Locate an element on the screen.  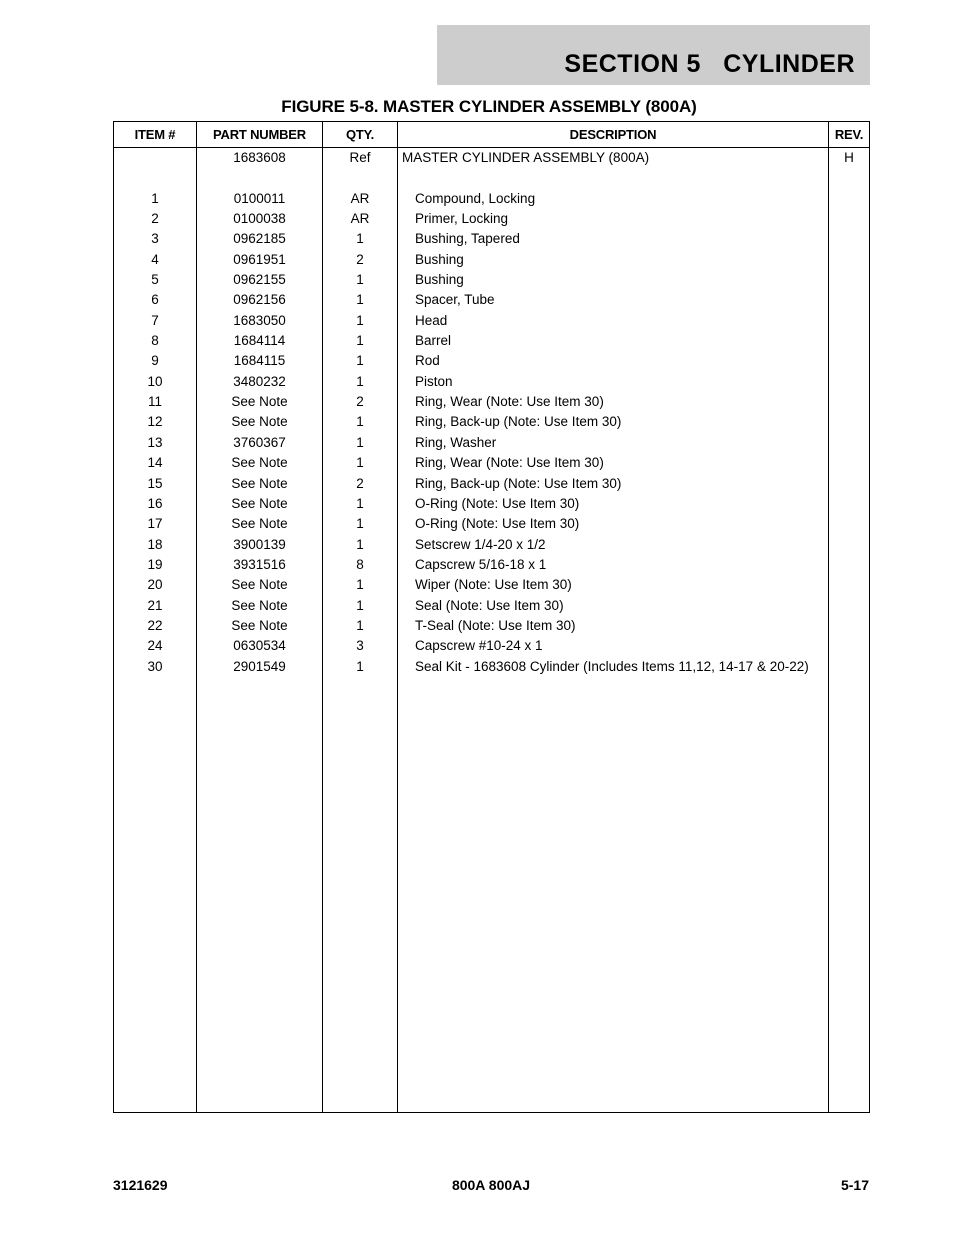
cell-item: 20 is located at coordinates (155, 585).